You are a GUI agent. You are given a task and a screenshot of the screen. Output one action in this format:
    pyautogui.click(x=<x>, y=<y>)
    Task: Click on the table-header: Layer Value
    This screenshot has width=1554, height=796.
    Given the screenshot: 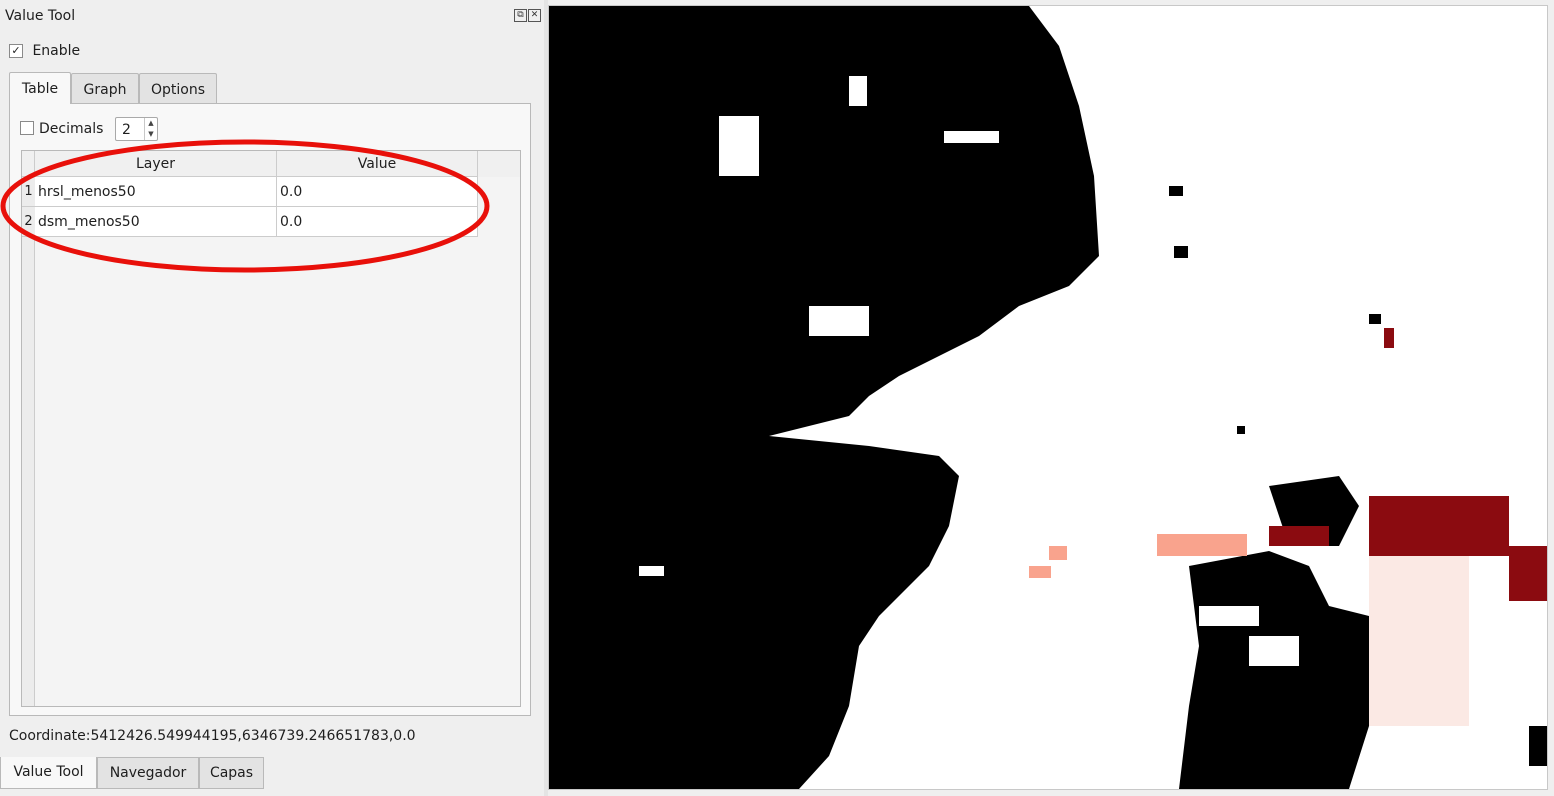 What is the action you would take?
    pyautogui.click(x=271, y=164)
    